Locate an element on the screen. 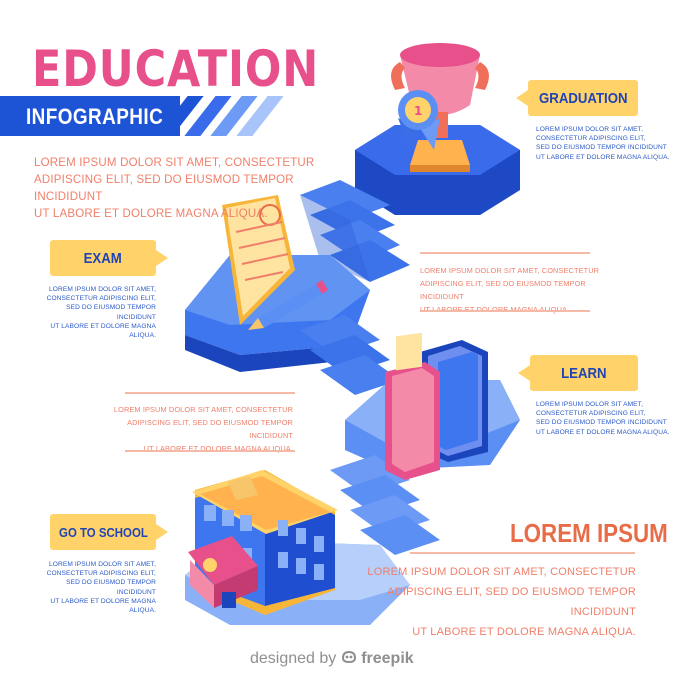 The image size is (700, 700). mid-right-line: LOREM IPSUM DOLOR SIT AMET, CONSECTETUR is located at coordinates (510, 270).